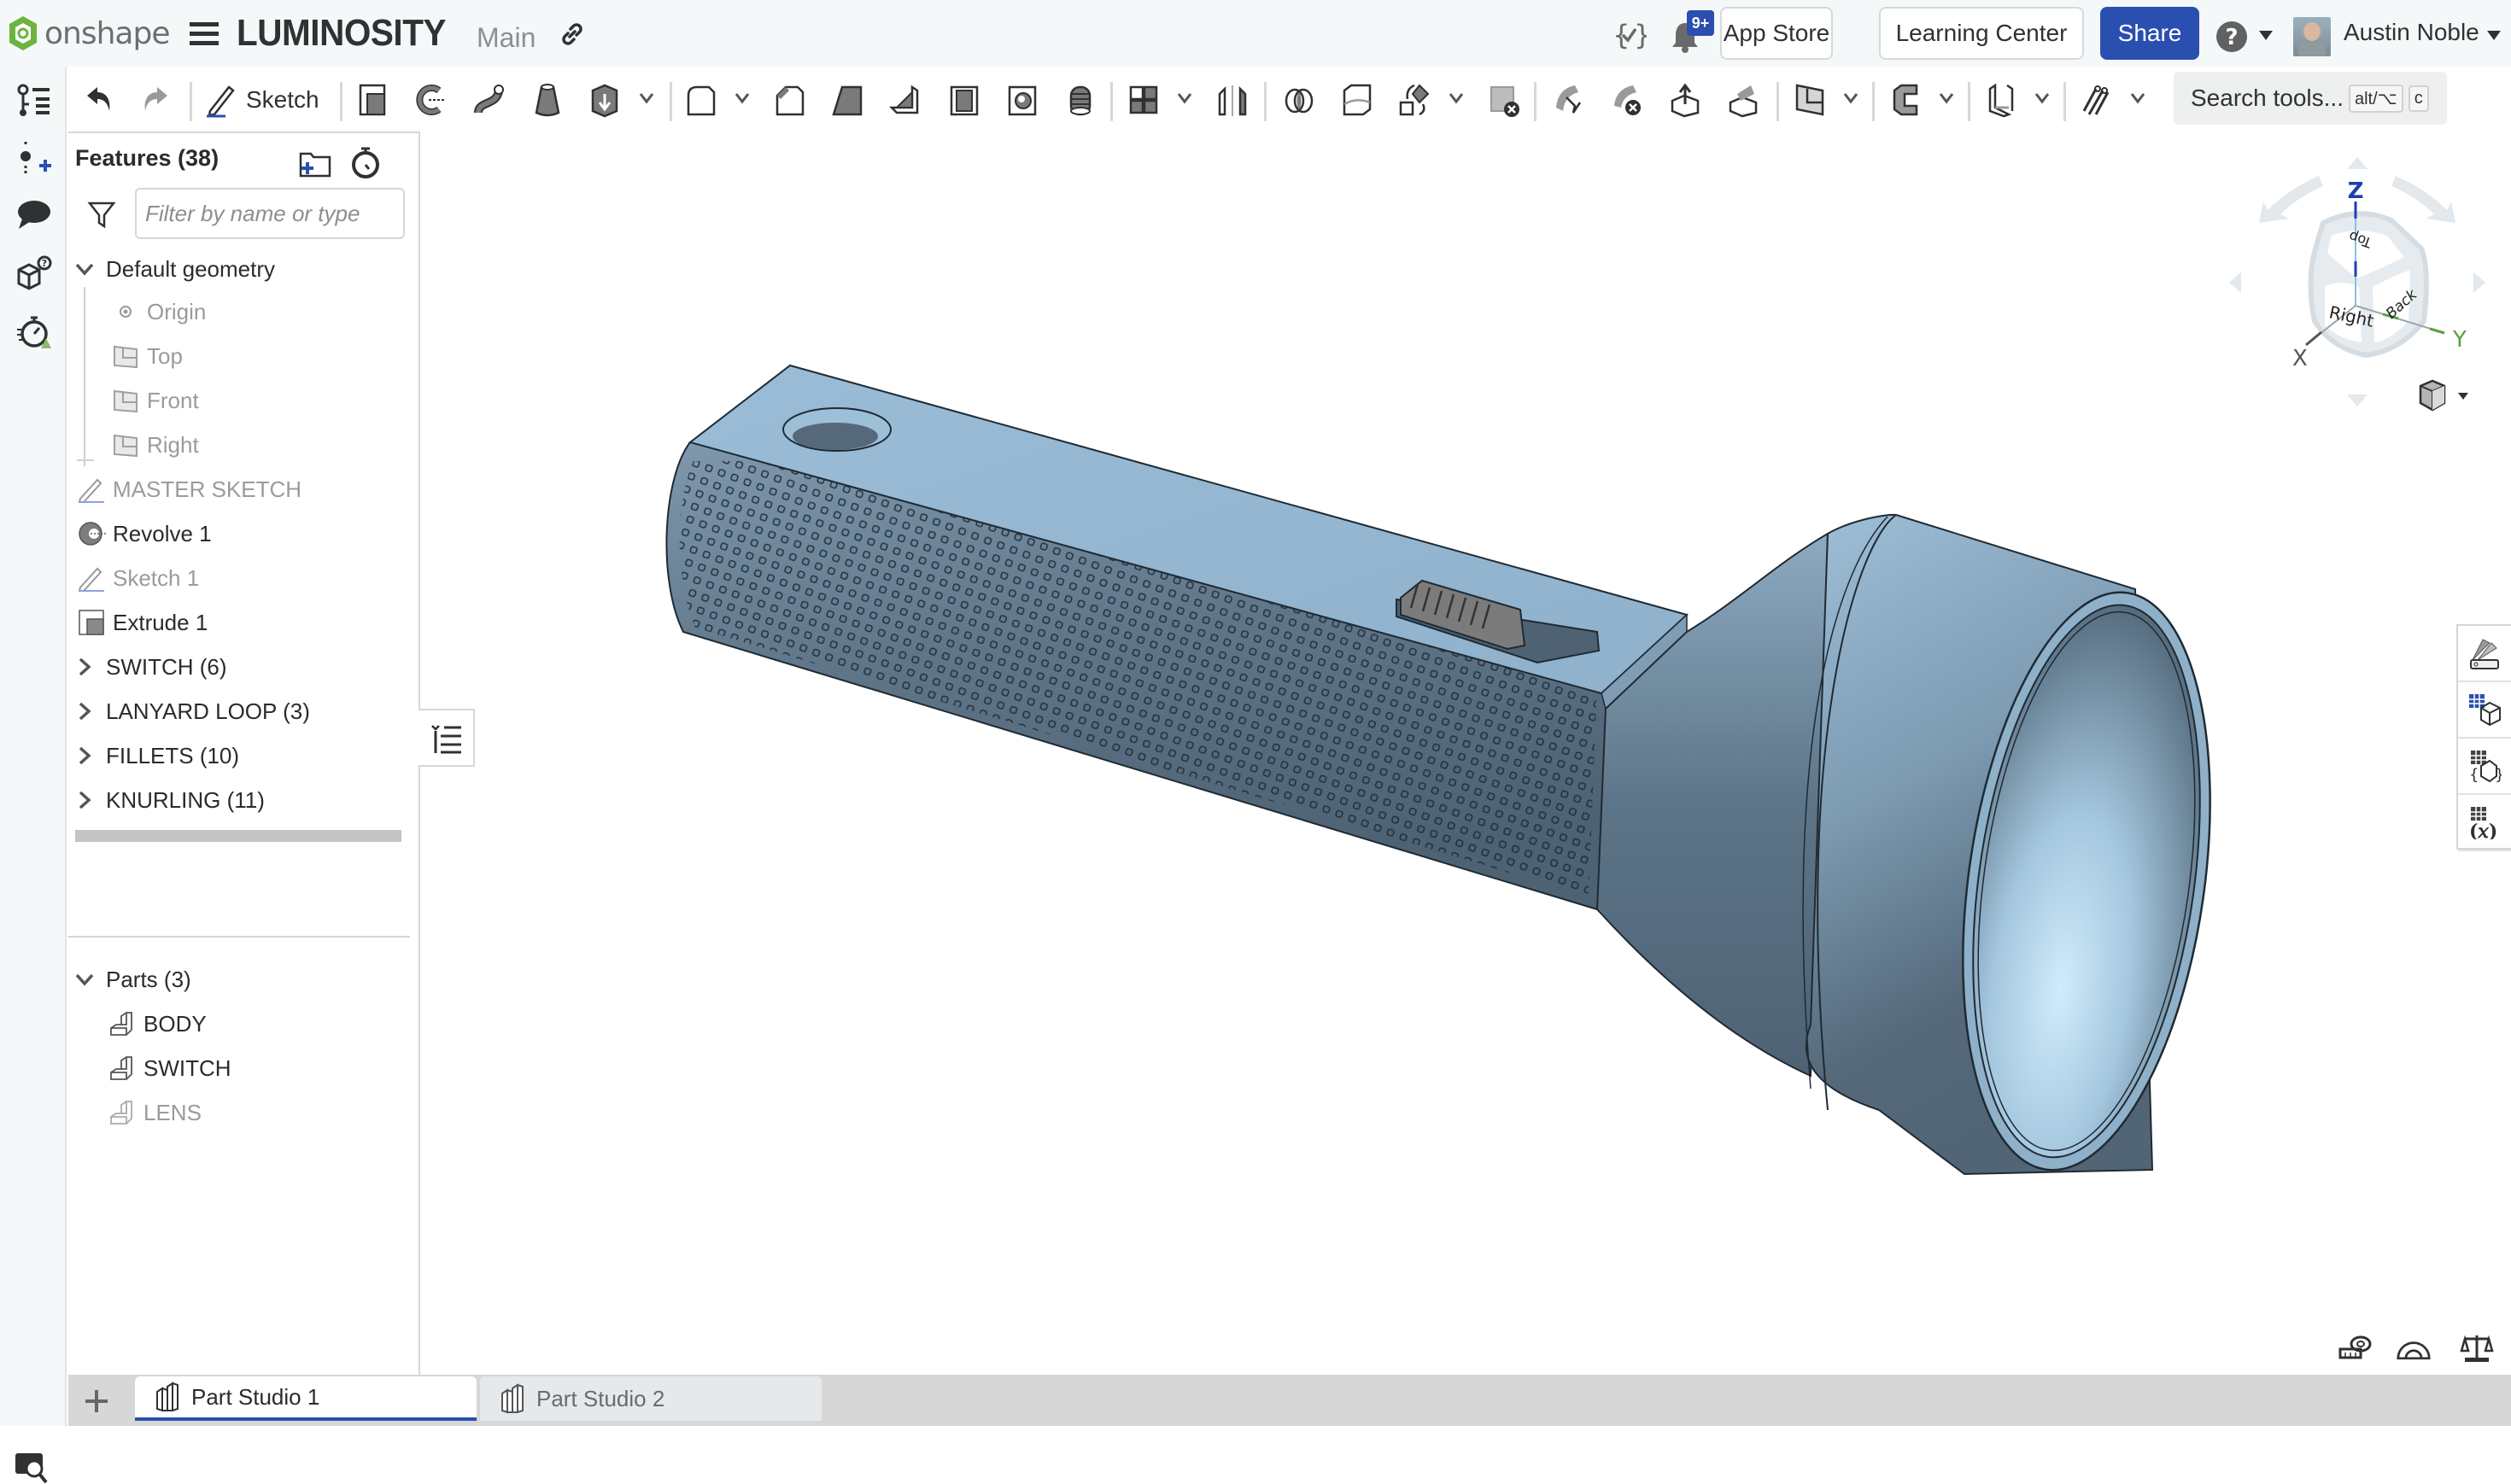  What do you see at coordinates (244, 667) in the screenshot?
I see `folder-switch: SWITCH (6)` at bounding box center [244, 667].